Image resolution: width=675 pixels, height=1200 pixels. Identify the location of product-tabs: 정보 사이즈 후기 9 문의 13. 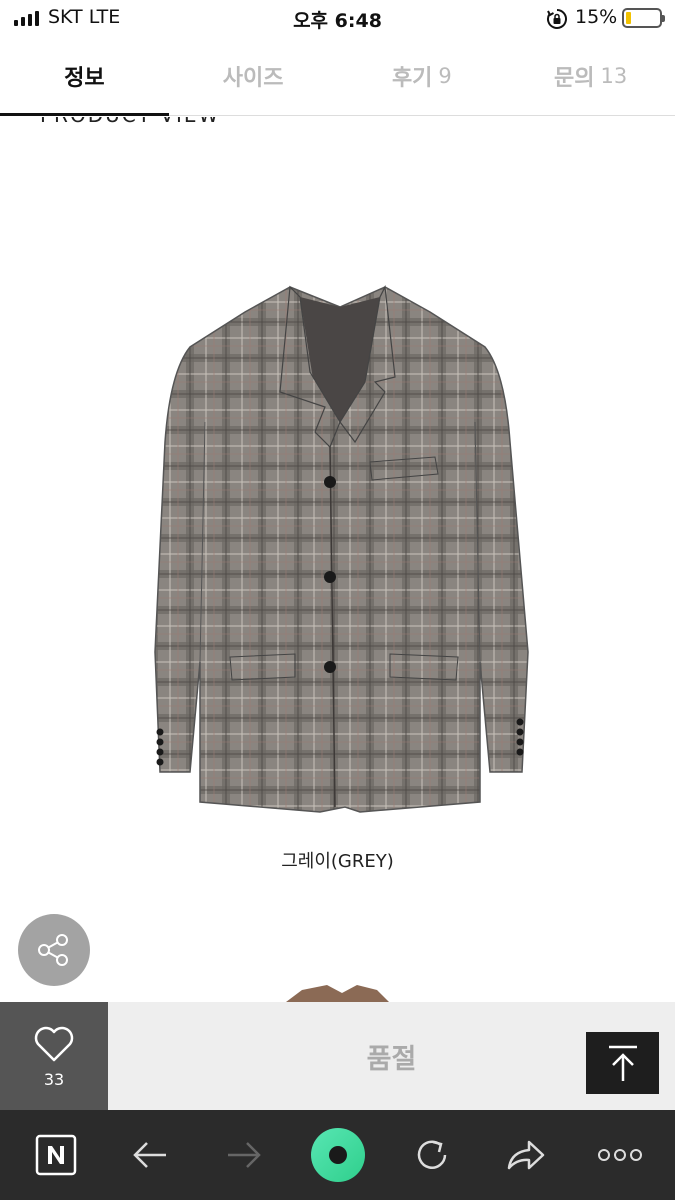
(337, 76).